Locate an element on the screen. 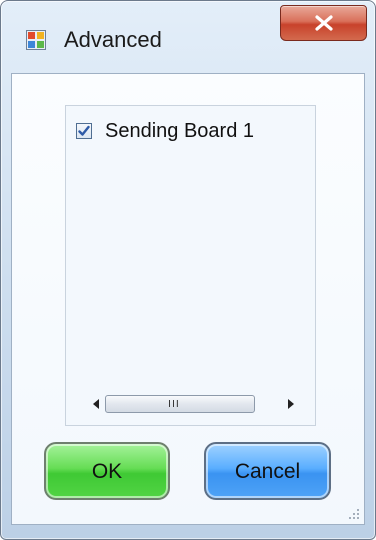 The width and height of the screenshot is (376, 540). scroll-left-arrow-icon is located at coordinates (96, 404).